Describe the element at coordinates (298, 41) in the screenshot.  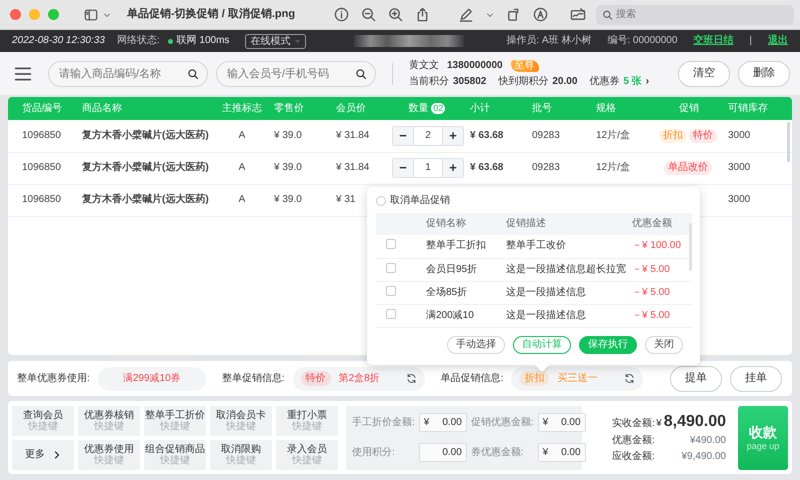
I see `caret-icon` at that location.